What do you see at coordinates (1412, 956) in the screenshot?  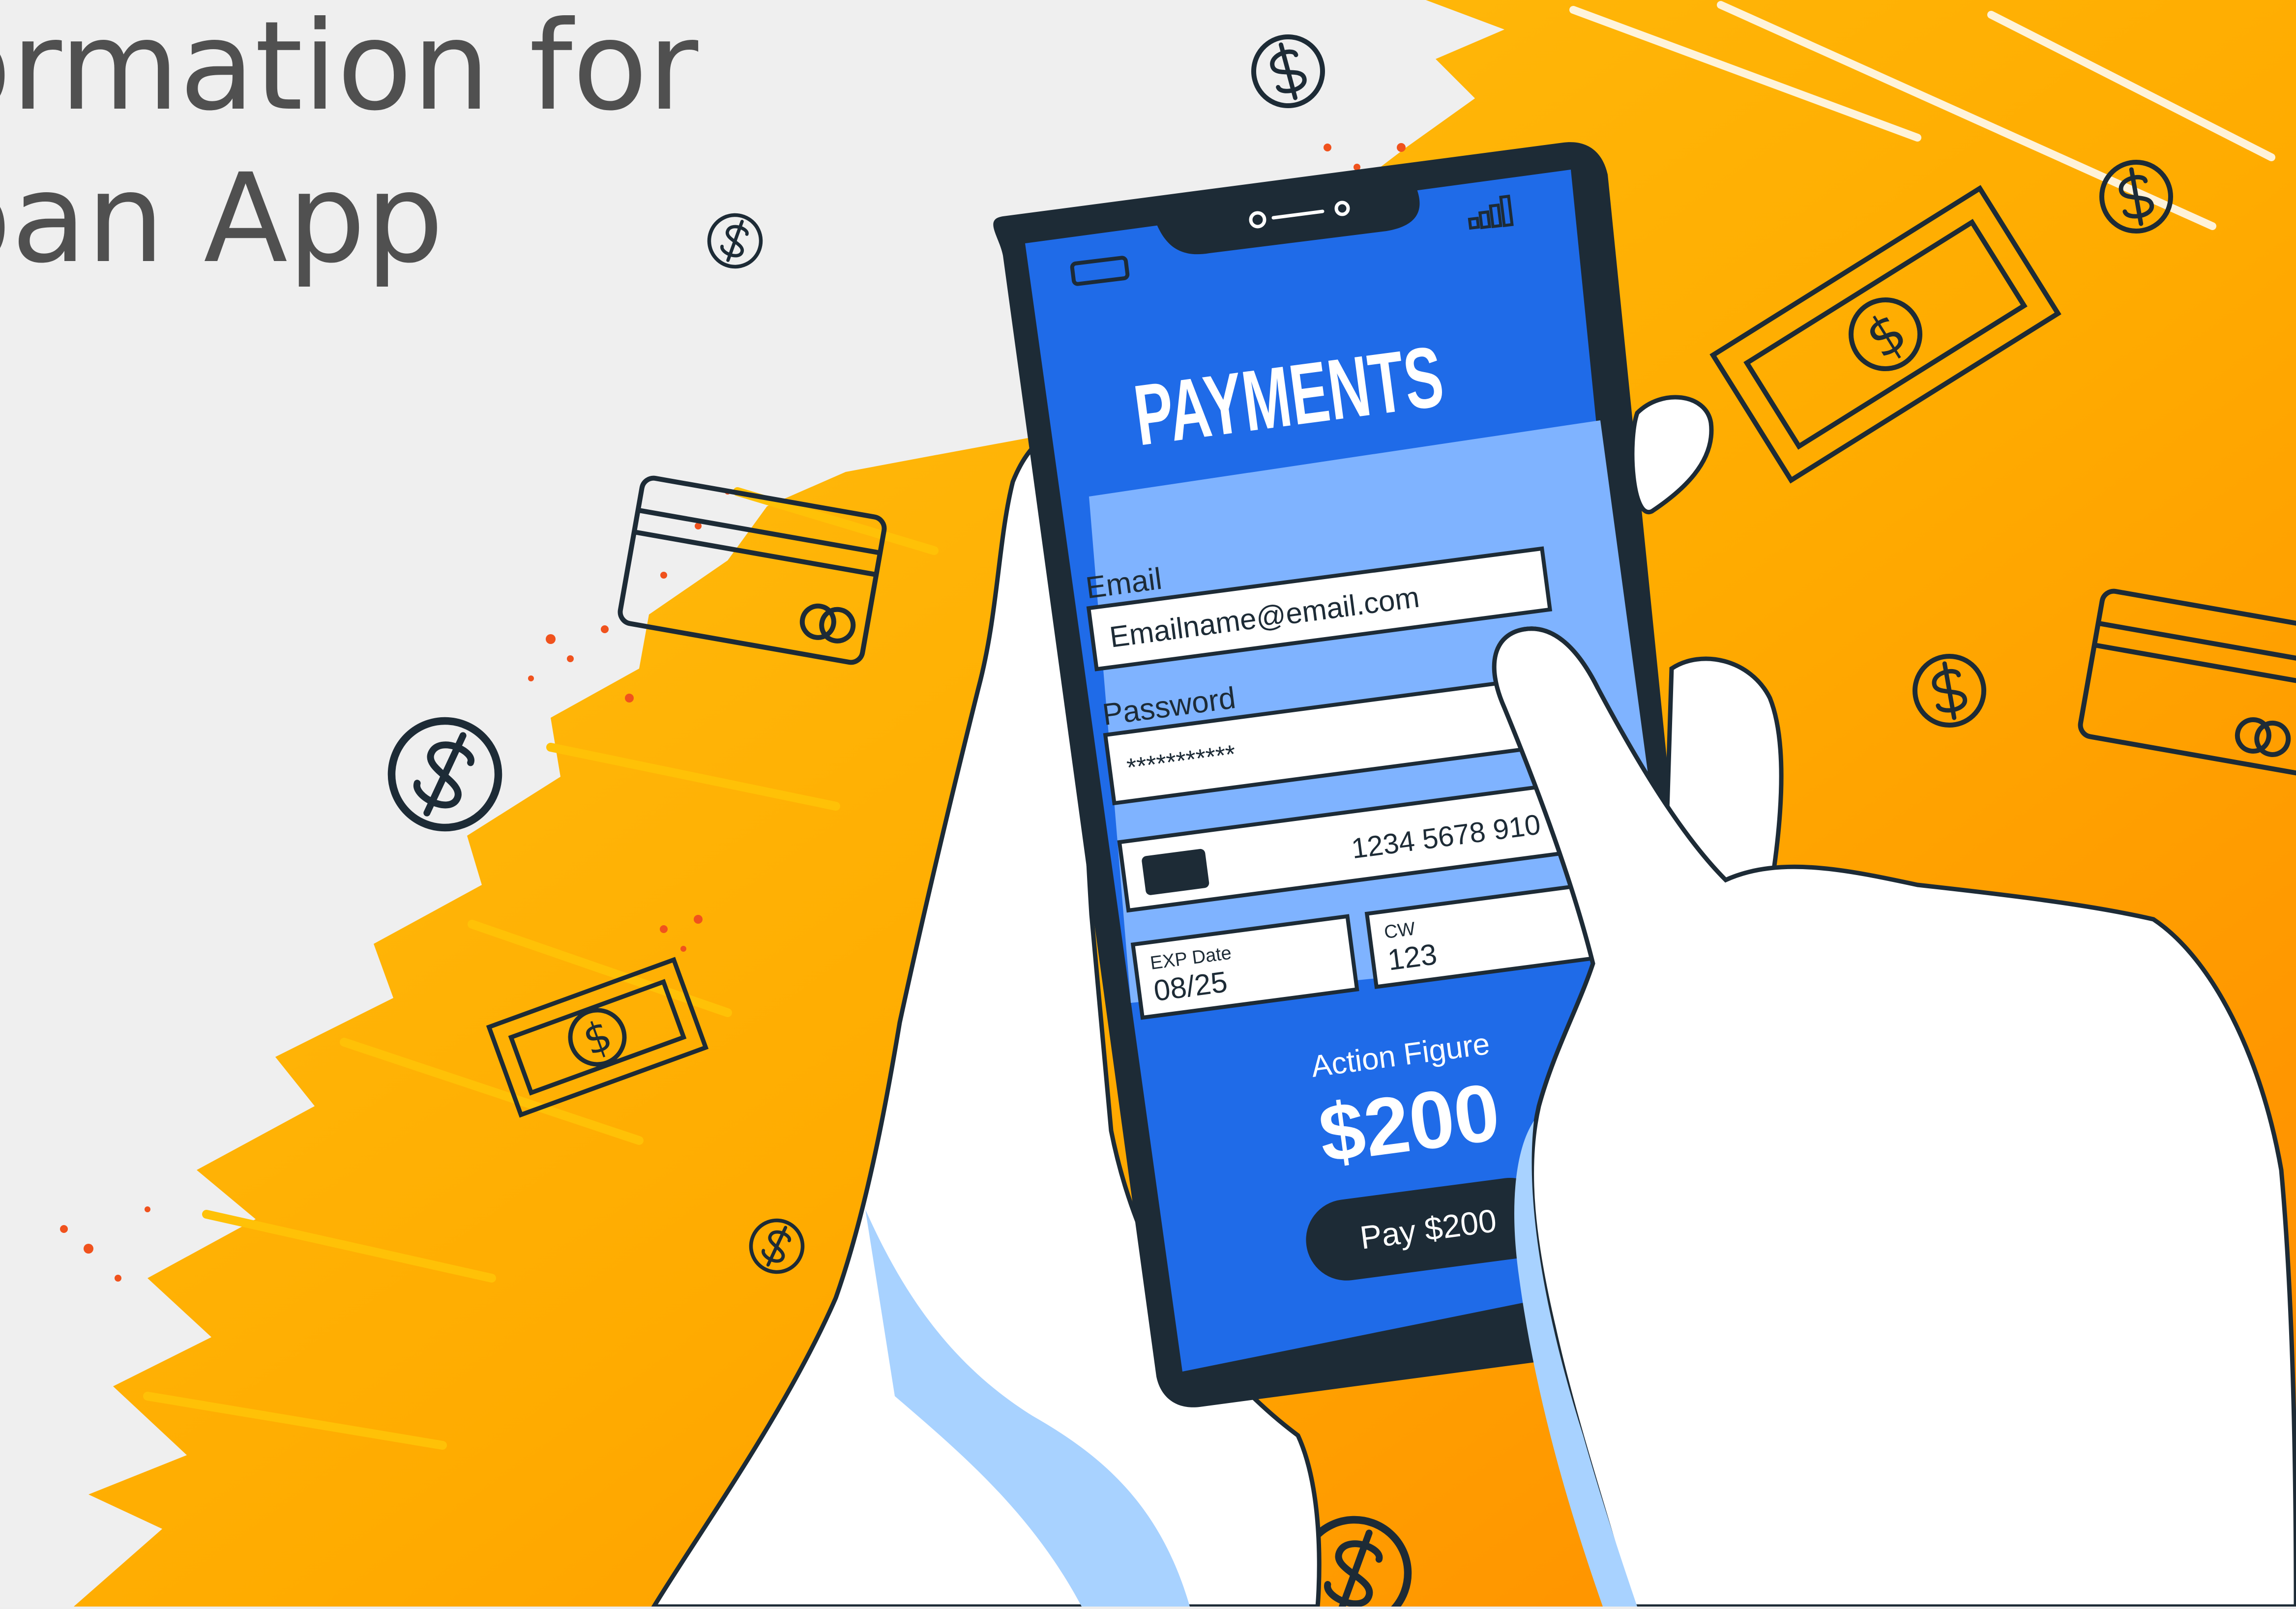 I see `cvv-value: 123` at bounding box center [1412, 956].